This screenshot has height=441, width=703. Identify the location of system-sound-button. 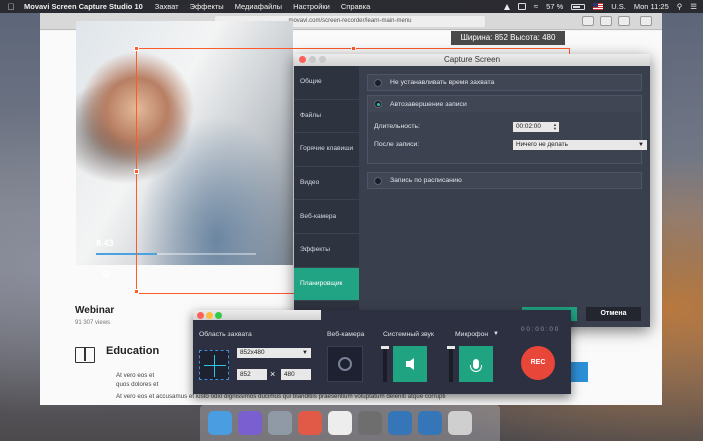
(410, 364).